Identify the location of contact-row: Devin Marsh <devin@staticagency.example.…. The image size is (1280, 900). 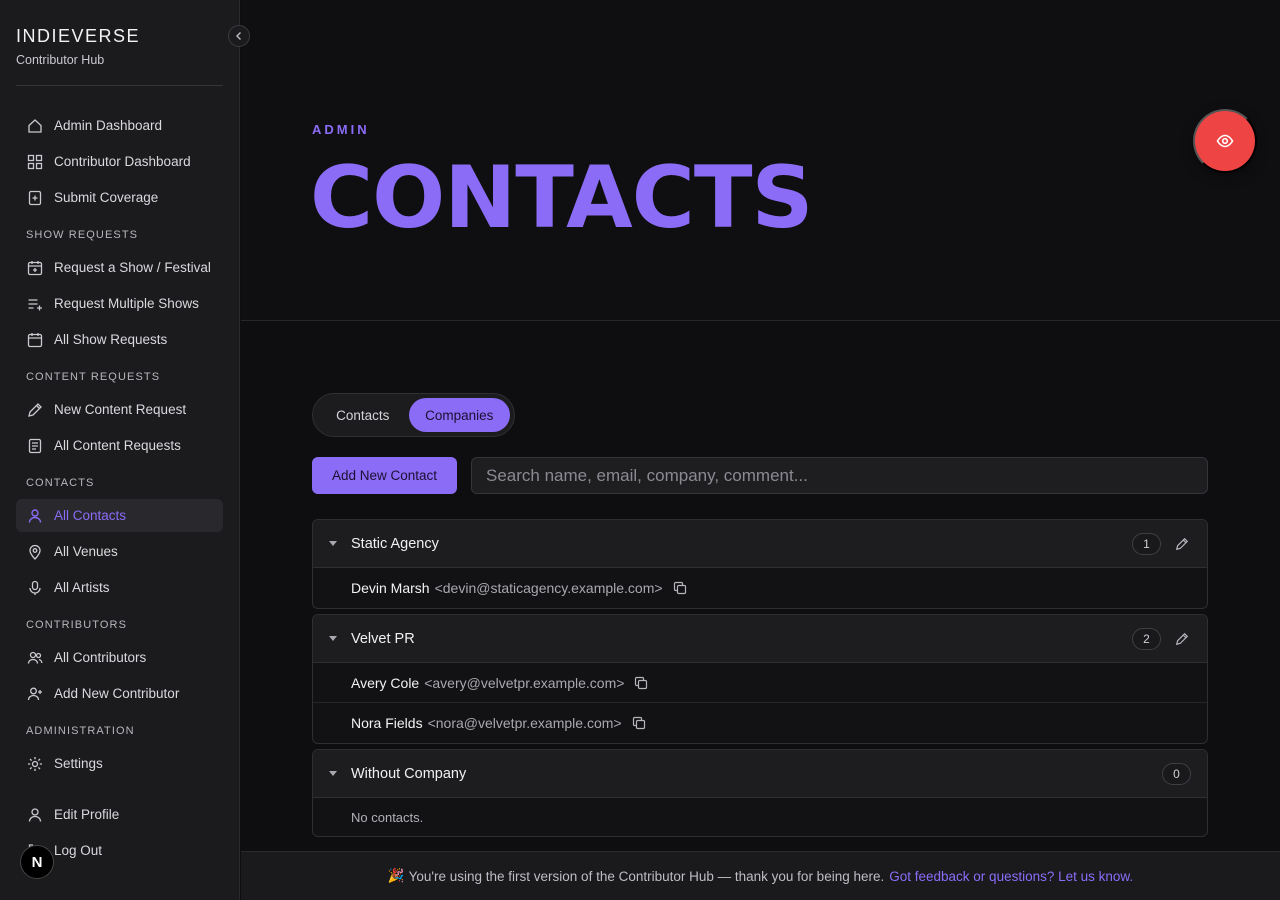
(760, 588).